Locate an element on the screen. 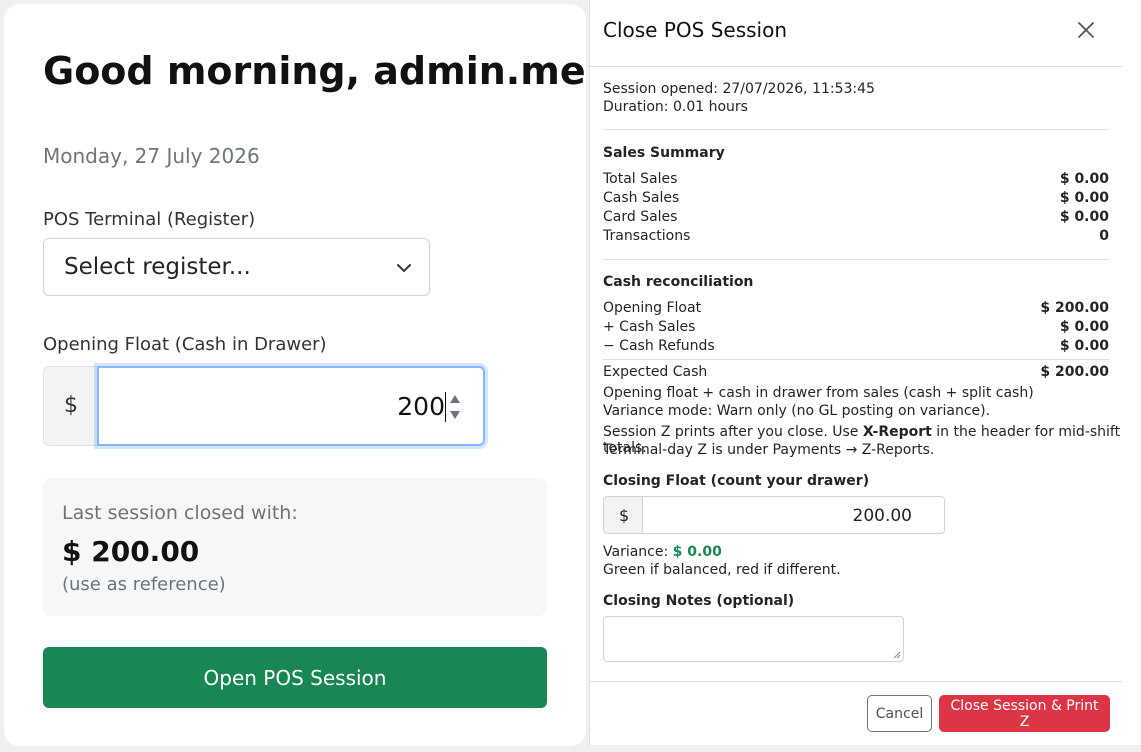 The image size is (1141, 752). row-label: Total Sales is located at coordinates (640, 179).